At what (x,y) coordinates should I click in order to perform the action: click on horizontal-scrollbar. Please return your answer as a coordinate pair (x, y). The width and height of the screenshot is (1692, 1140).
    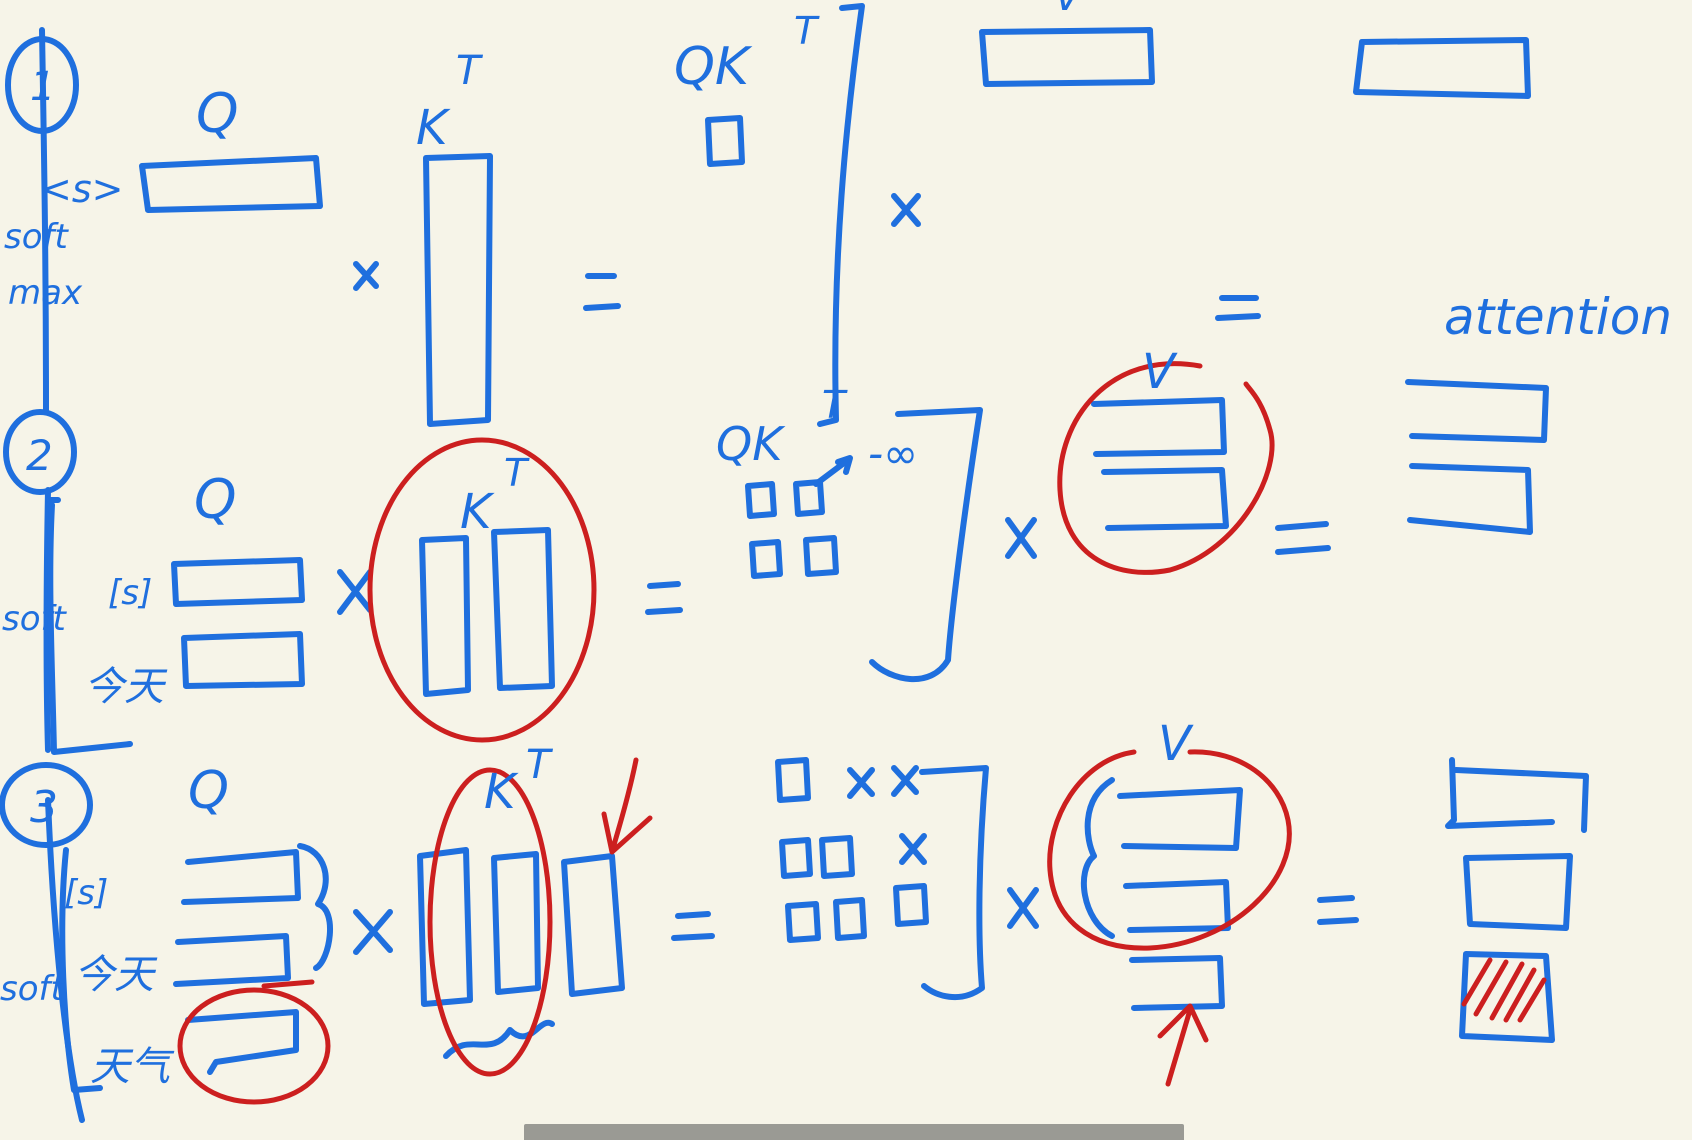
    Looking at the image, I should click on (854, 1132).